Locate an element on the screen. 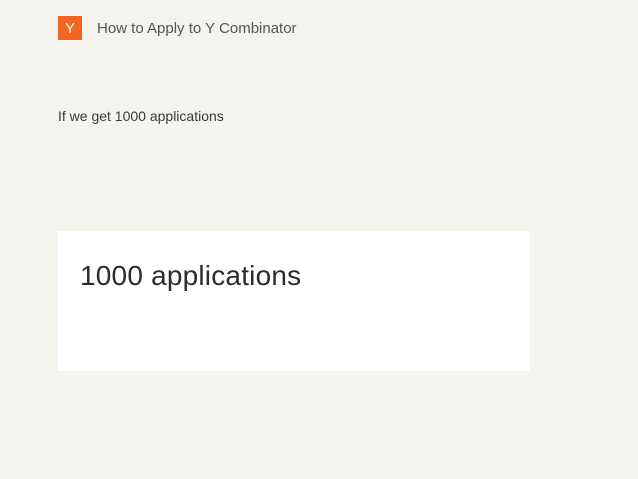  slide-header: Y How to Apply to Y Combinator is located at coordinates (177, 28).